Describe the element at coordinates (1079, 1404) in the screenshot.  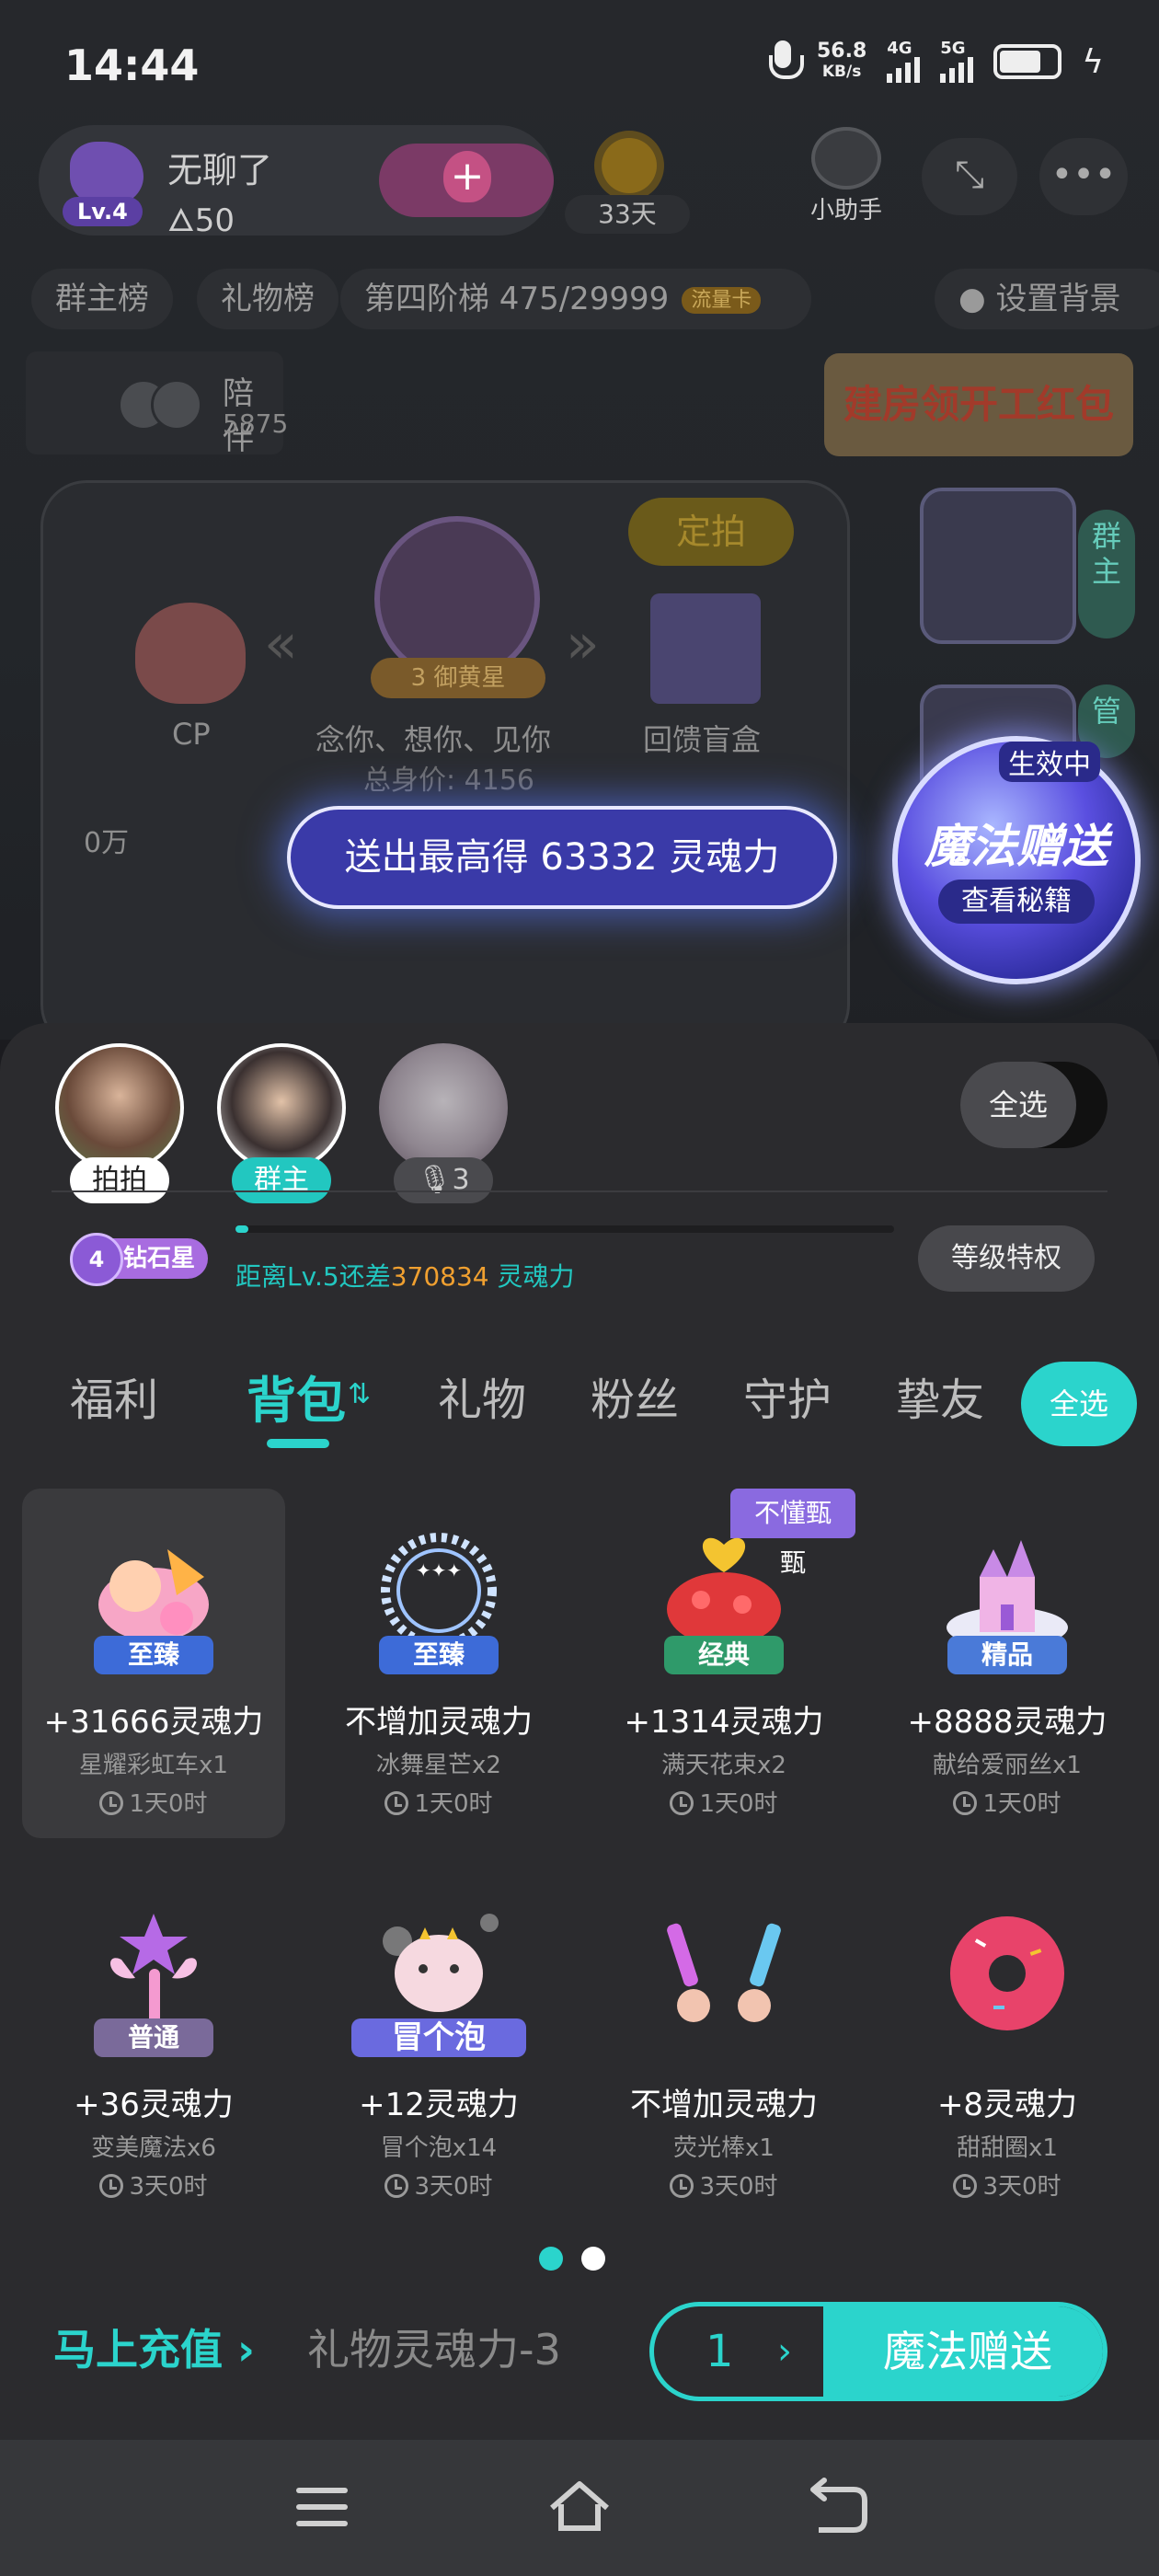
I see `select-all-gifts-button: 全选` at that location.